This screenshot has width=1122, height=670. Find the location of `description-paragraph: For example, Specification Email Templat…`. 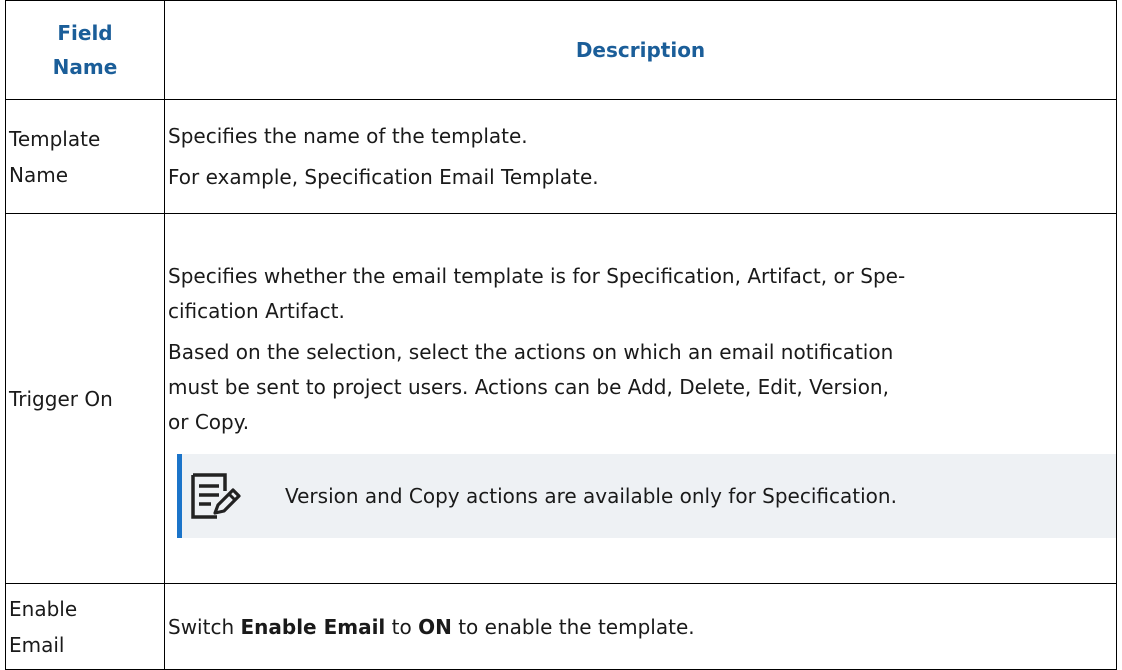

description-paragraph: For example, Specification Email Templat… is located at coordinates (383, 176).